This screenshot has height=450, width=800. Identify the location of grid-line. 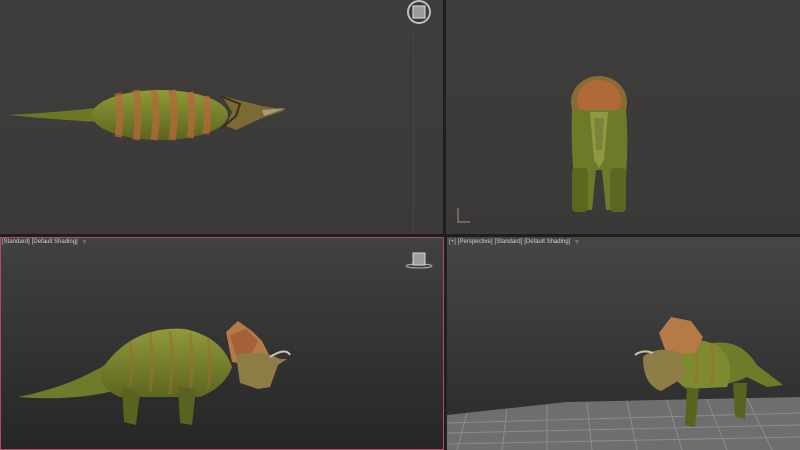
(413, 131).